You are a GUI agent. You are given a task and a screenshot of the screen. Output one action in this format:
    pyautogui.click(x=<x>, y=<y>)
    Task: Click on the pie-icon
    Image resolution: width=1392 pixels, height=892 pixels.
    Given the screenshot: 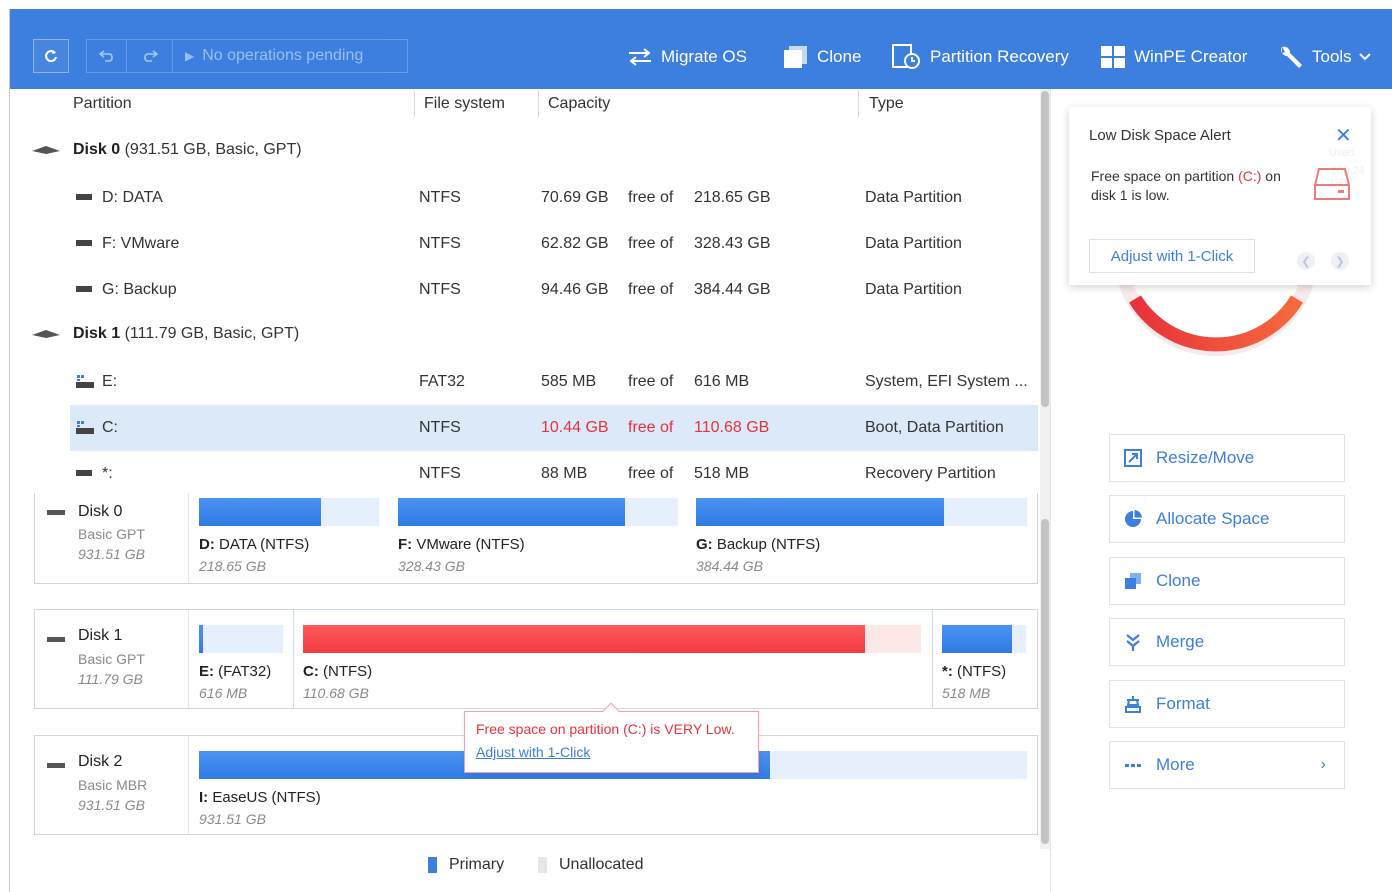 What is the action you would take?
    pyautogui.click(x=1133, y=518)
    